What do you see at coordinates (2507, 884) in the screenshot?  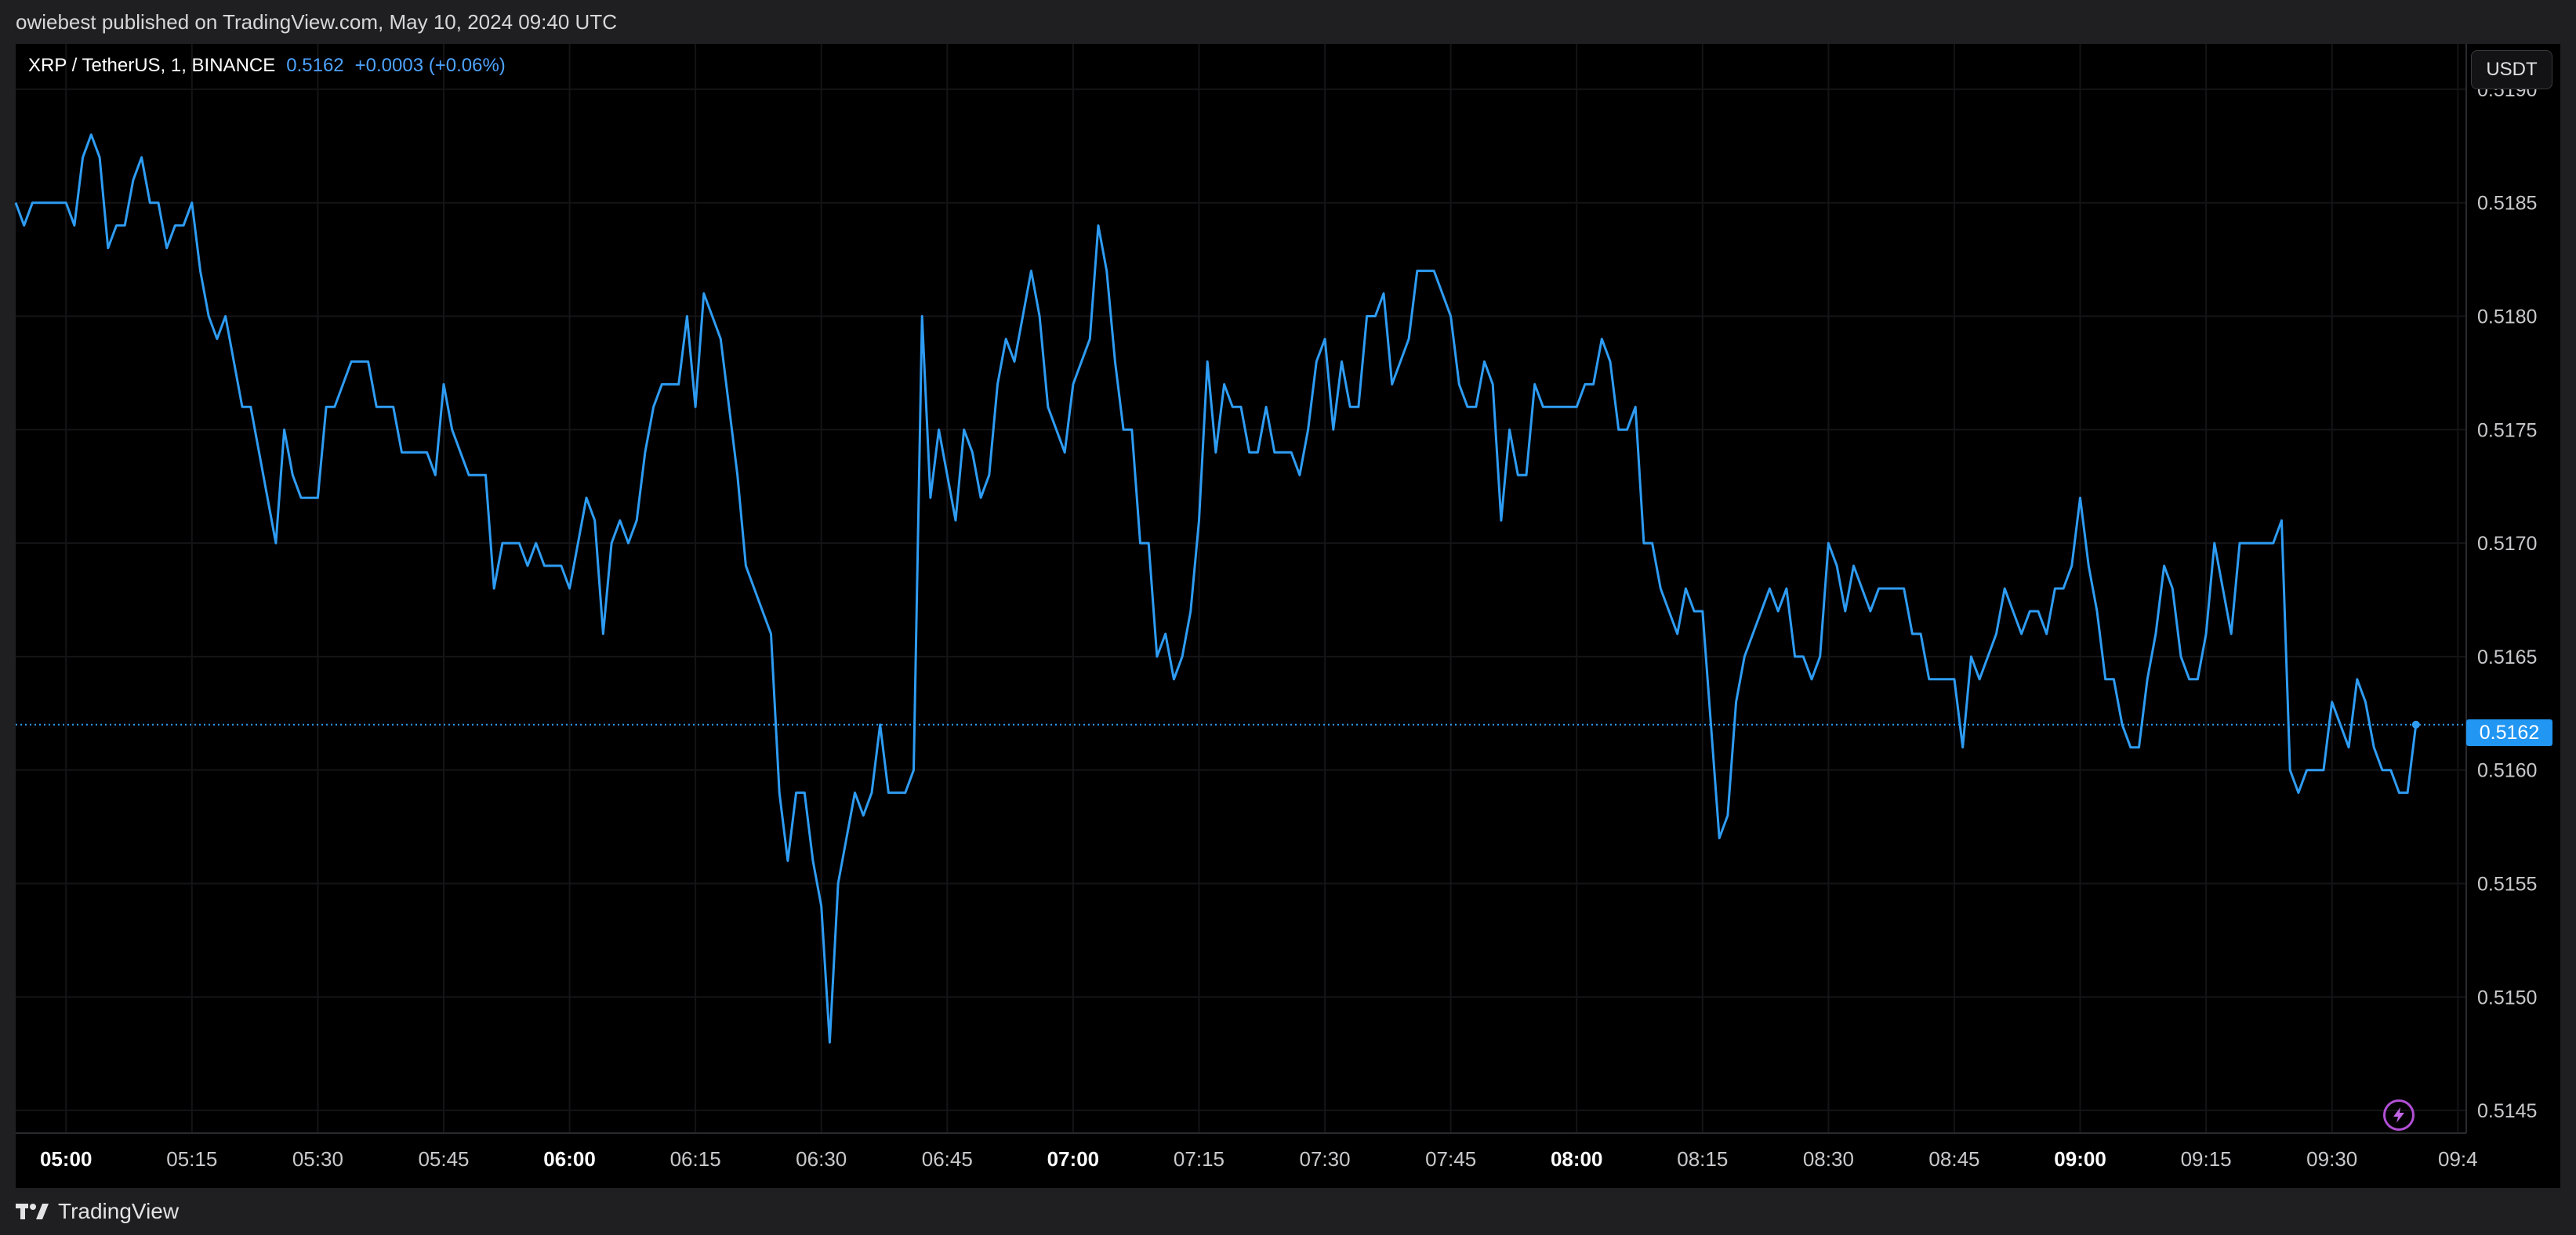 I see `price-tick-label: 0.5155` at bounding box center [2507, 884].